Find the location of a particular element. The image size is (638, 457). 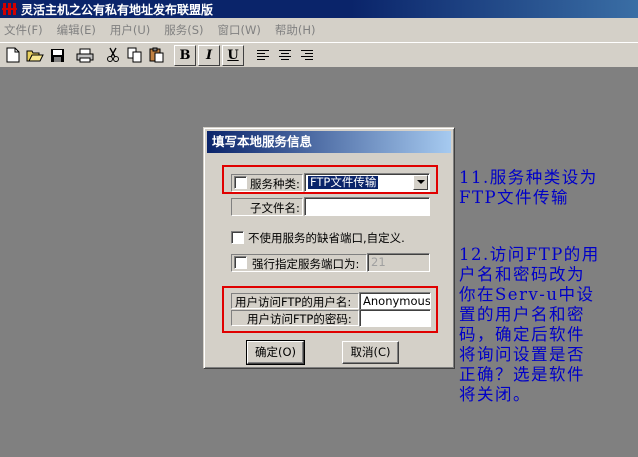

menu-service: 服务(S) is located at coordinates (183, 30).